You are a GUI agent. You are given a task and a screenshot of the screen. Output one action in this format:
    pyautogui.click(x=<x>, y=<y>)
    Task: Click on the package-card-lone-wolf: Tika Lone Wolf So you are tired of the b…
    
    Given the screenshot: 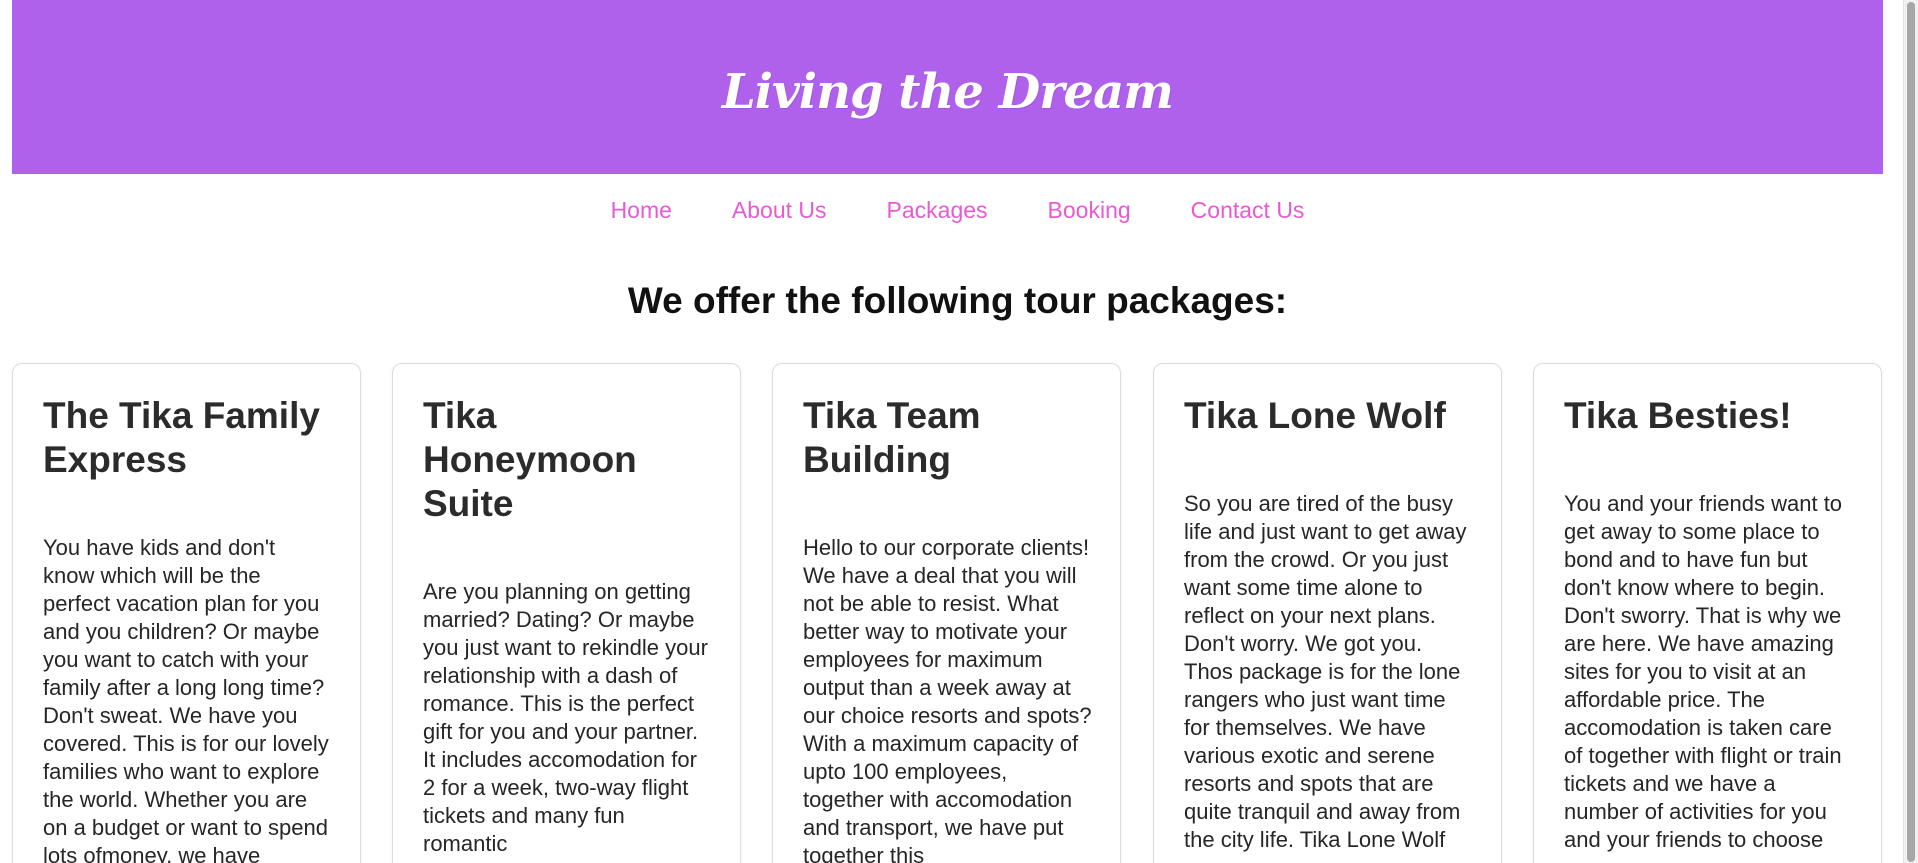 What is the action you would take?
    pyautogui.click(x=1327, y=613)
    